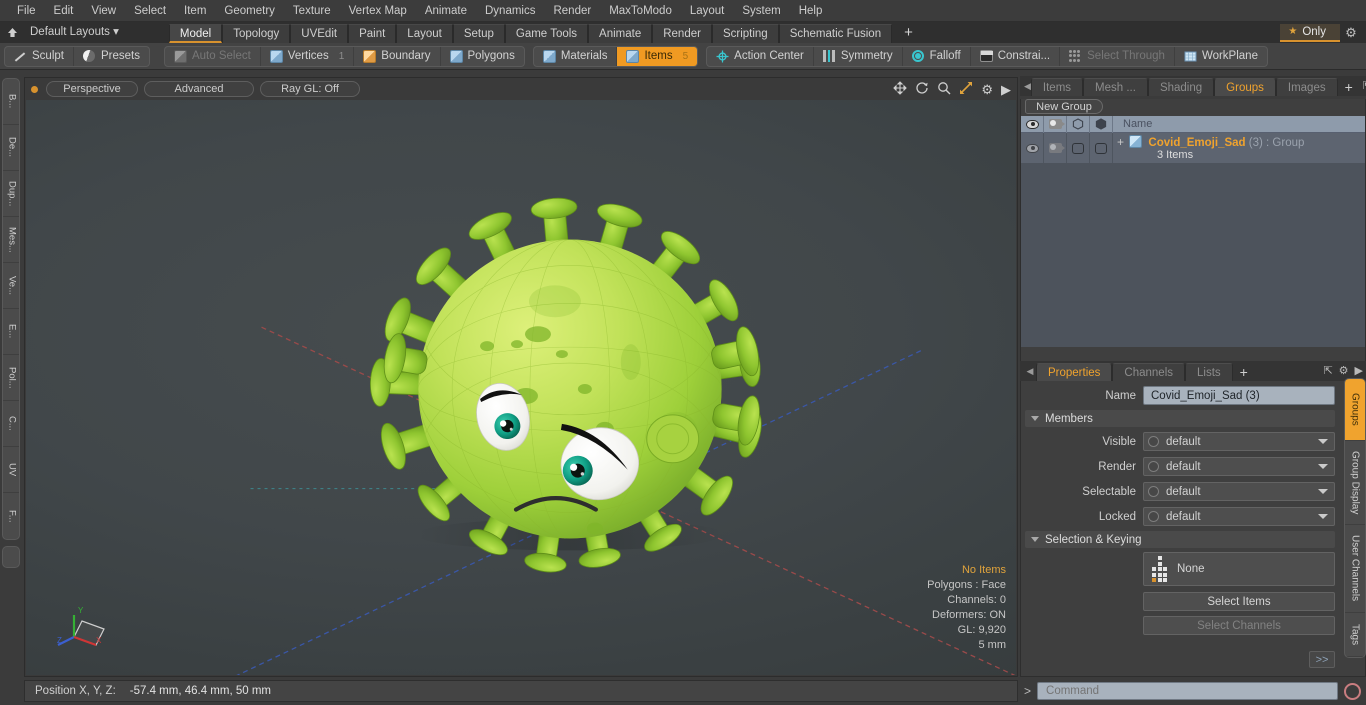 Image resolution: width=1366 pixels, height=705 pixels. What do you see at coordinates (256, 33) in the screenshot?
I see `layout-tab-topology: Topology` at bounding box center [256, 33].